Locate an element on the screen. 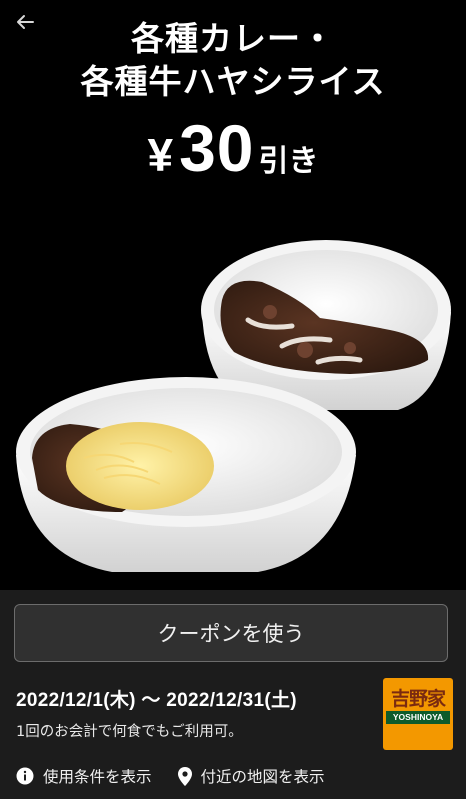  yoshinoya-logo: 吉野家 YOSHINOYA is located at coordinates (418, 714).